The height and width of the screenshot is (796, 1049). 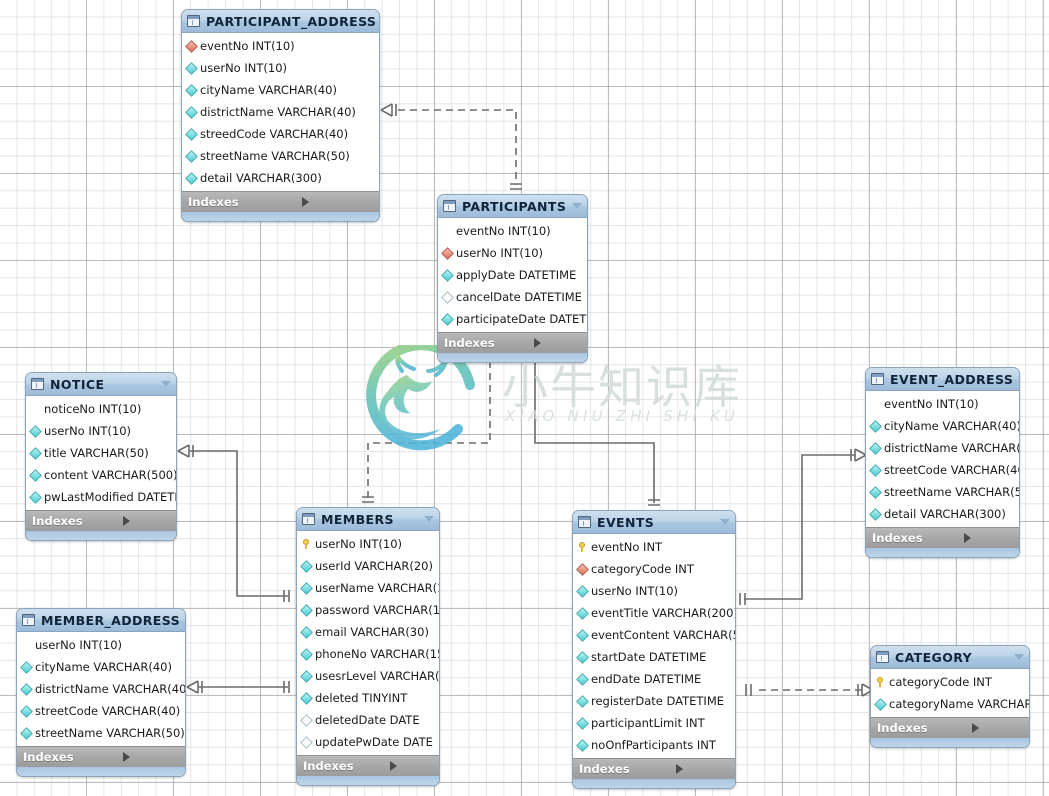 I want to click on table-column: registerDate DATETIME, so click(x=654, y=701).